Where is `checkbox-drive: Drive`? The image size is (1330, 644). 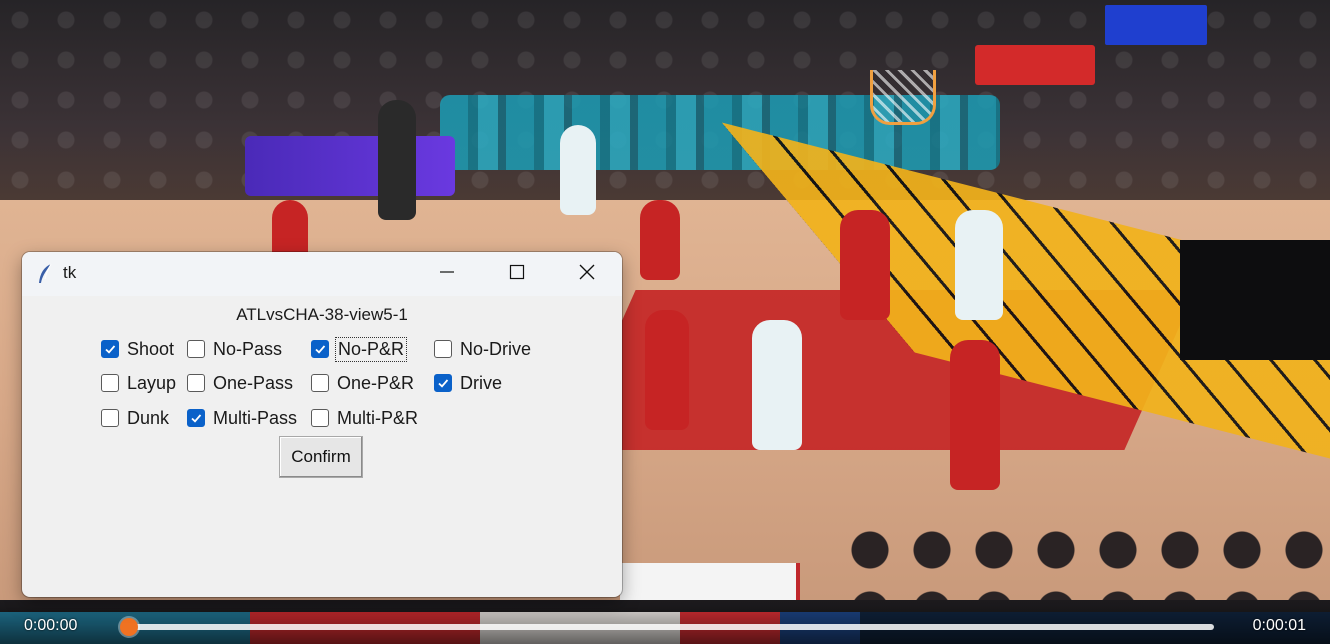 checkbox-drive: Drive is located at coordinates (468, 383).